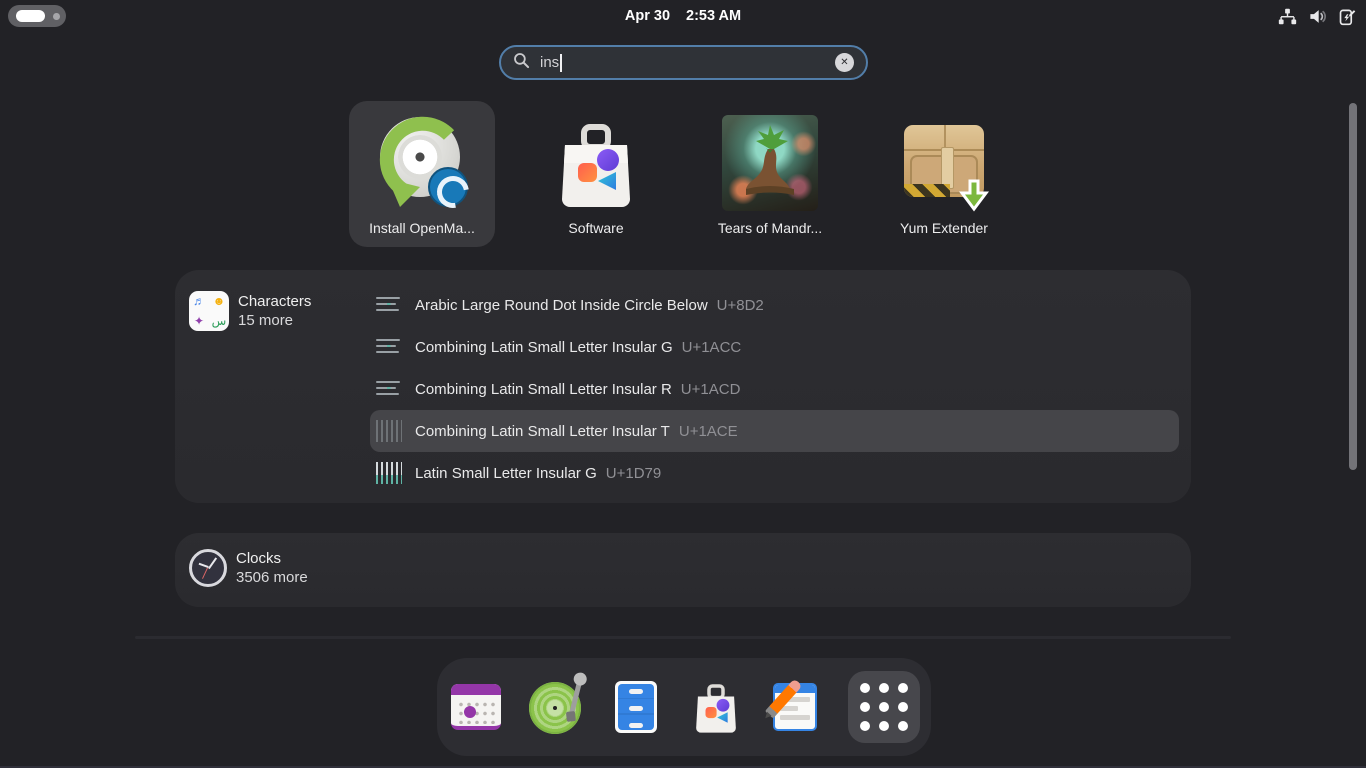 This screenshot has width=1366, height=768. What do you see at coordinates (944, 228) in the screenshot?
I see `app-label: Yum Extender` at bounding box center [944, 228].